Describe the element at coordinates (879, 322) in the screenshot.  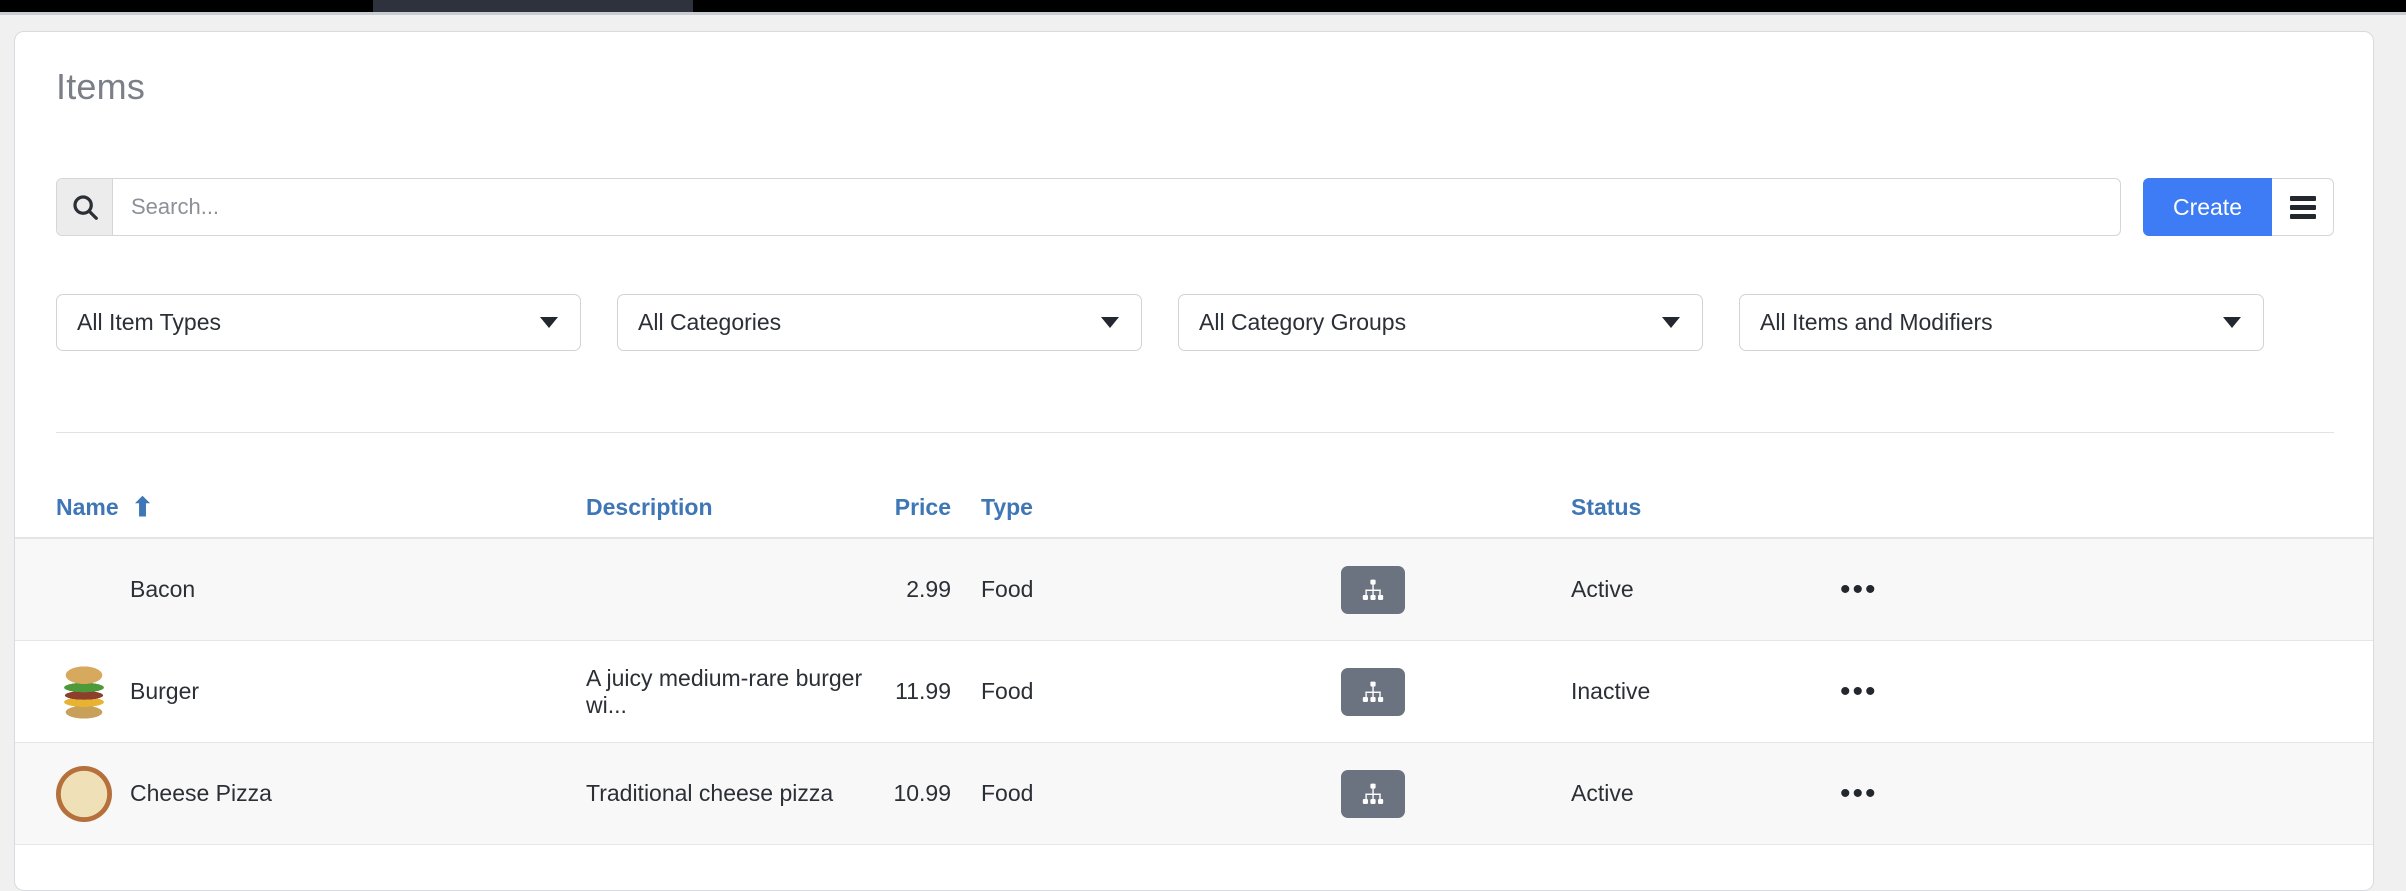
I see `filter-categories: All Categories` at that location.